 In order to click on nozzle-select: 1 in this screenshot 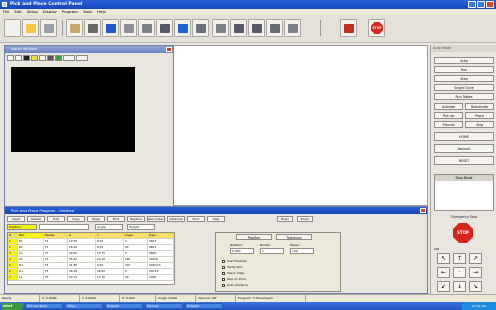, I will do `click(272, 251)`.